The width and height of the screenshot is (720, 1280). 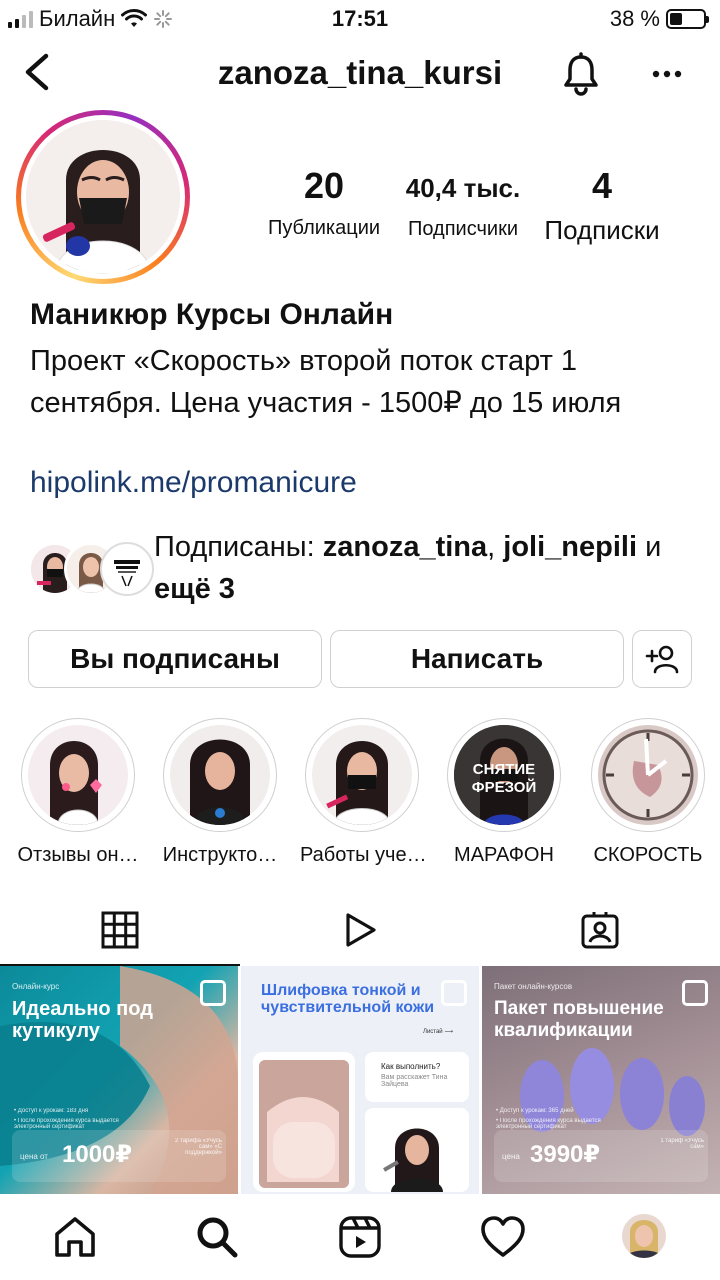 I want to click on stat-followers: 40,4 тыс. Подписчики, so click(x=463, y=203).